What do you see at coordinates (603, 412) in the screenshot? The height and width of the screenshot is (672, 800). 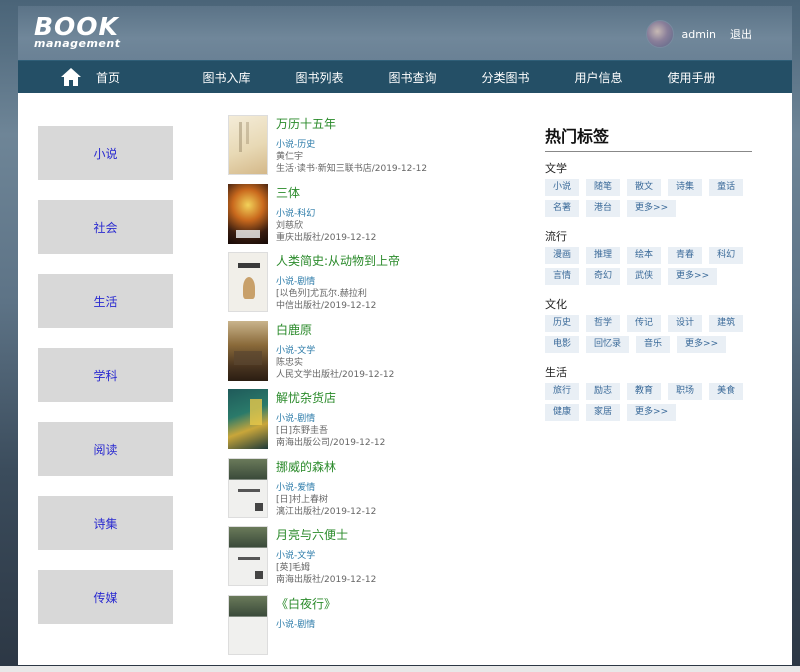 I see `tag-link: 家居` at bounding box center [603, 412].